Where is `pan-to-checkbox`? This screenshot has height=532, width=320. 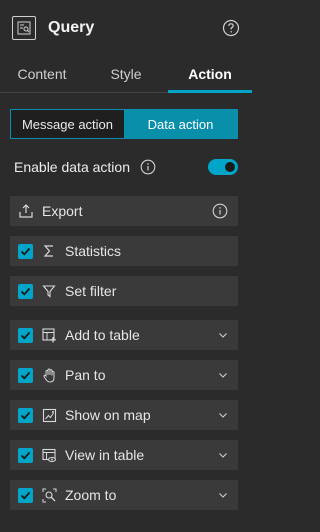
pan-to-checkbox is located at coordinates (25, 375).